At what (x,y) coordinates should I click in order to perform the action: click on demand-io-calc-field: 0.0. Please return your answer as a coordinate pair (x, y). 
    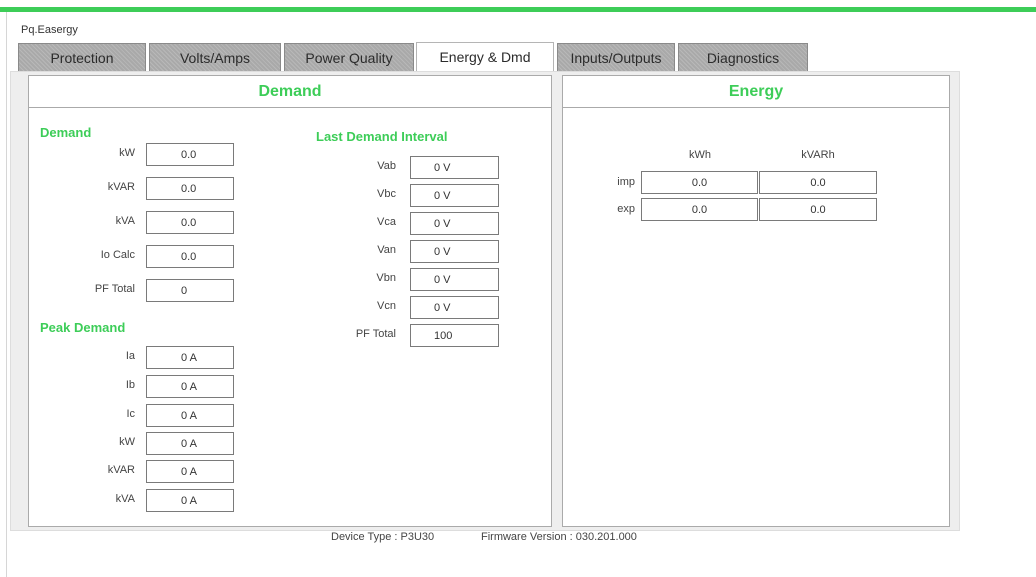
    Looking at the image, I should click on (190, 256).